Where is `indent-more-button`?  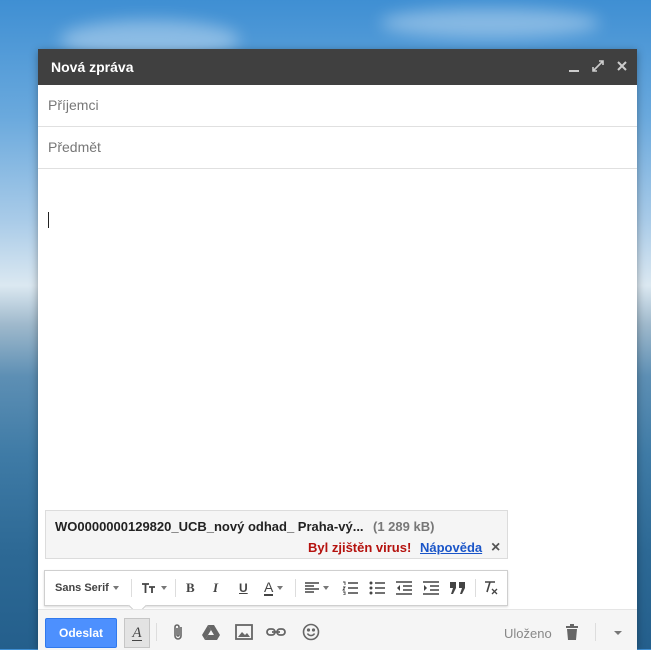 indent-more-button is located at coordinates (431, 588).